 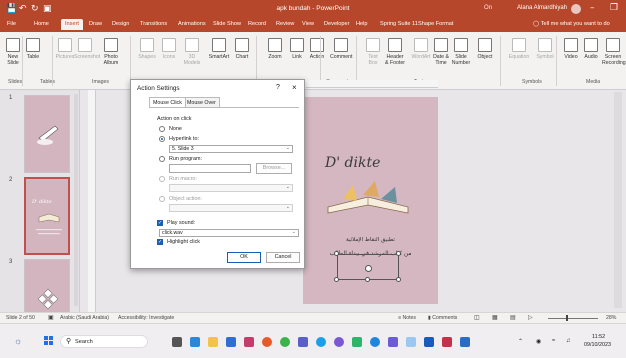 What do you see at coordinates (227, 24) in the screenshot?
I see `tab-slide-show: Slide Show` at bounding box center [227, 24].